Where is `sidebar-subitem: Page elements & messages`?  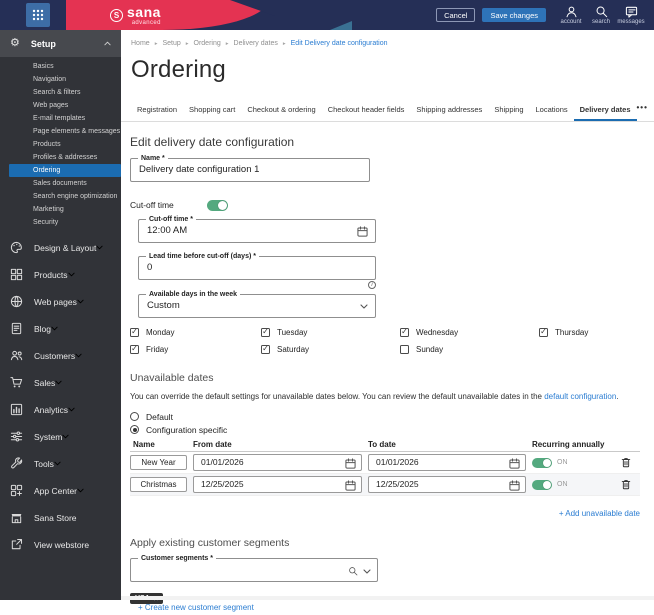 sidebar-subitem: Page elements & messages is located at coordinates (60, 131).